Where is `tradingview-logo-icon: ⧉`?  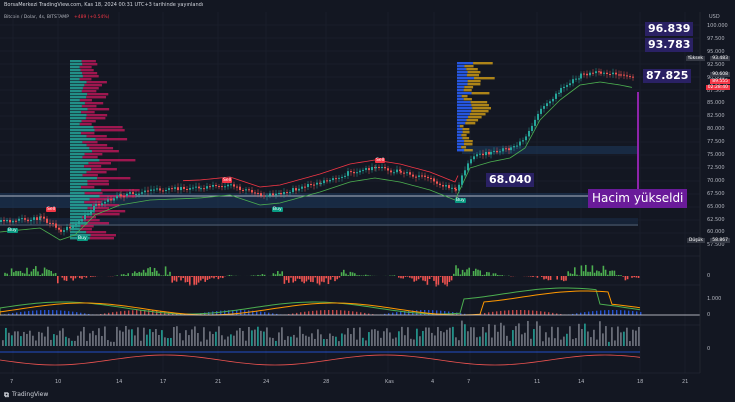 tradingview-logo-icon: ⧉ is located at coordinates (6, 395).